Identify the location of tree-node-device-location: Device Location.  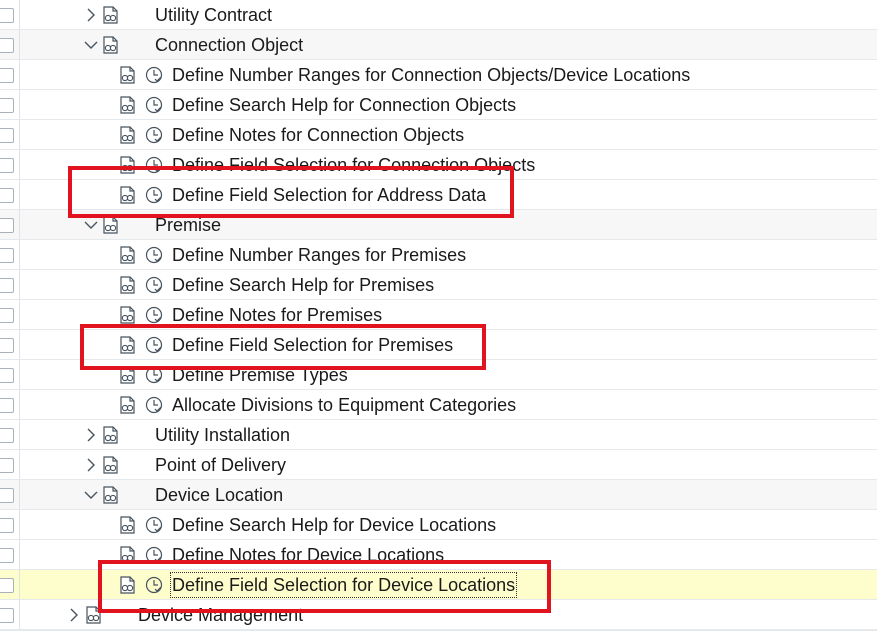
(438, 495).